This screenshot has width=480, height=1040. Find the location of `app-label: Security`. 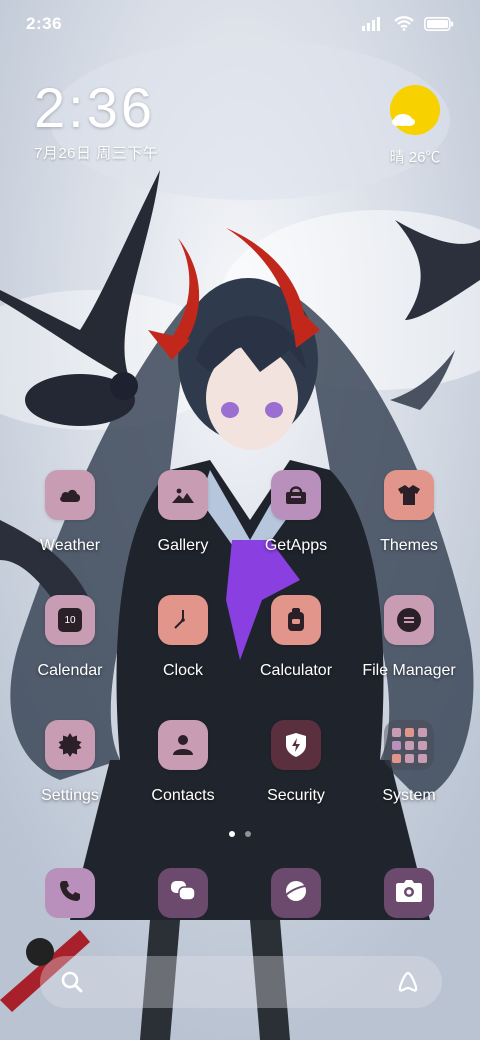

app-label: Security is located at coordinates (296, 795).